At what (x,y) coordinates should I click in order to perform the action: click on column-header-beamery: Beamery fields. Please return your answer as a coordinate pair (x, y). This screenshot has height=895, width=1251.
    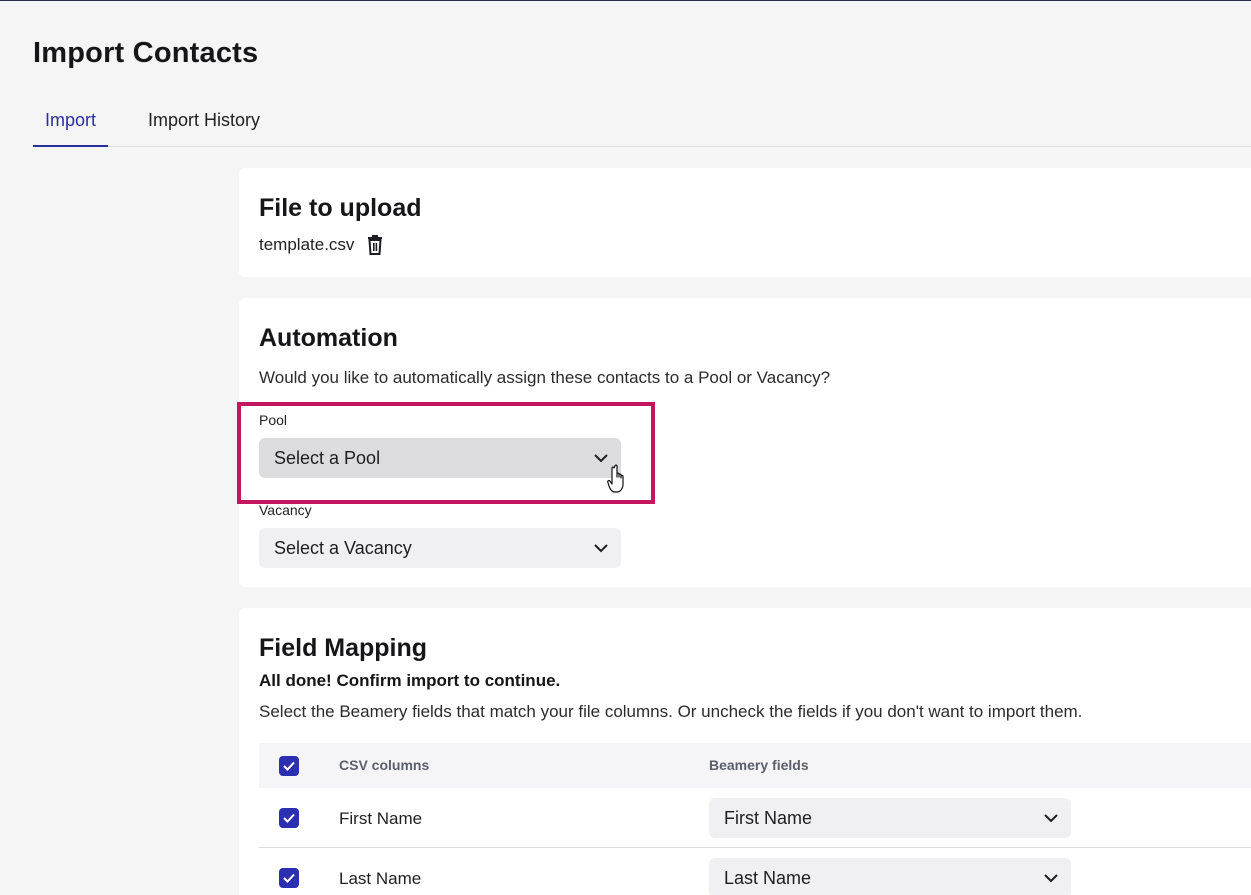
    Looking at the image, I should click on (759, 765).